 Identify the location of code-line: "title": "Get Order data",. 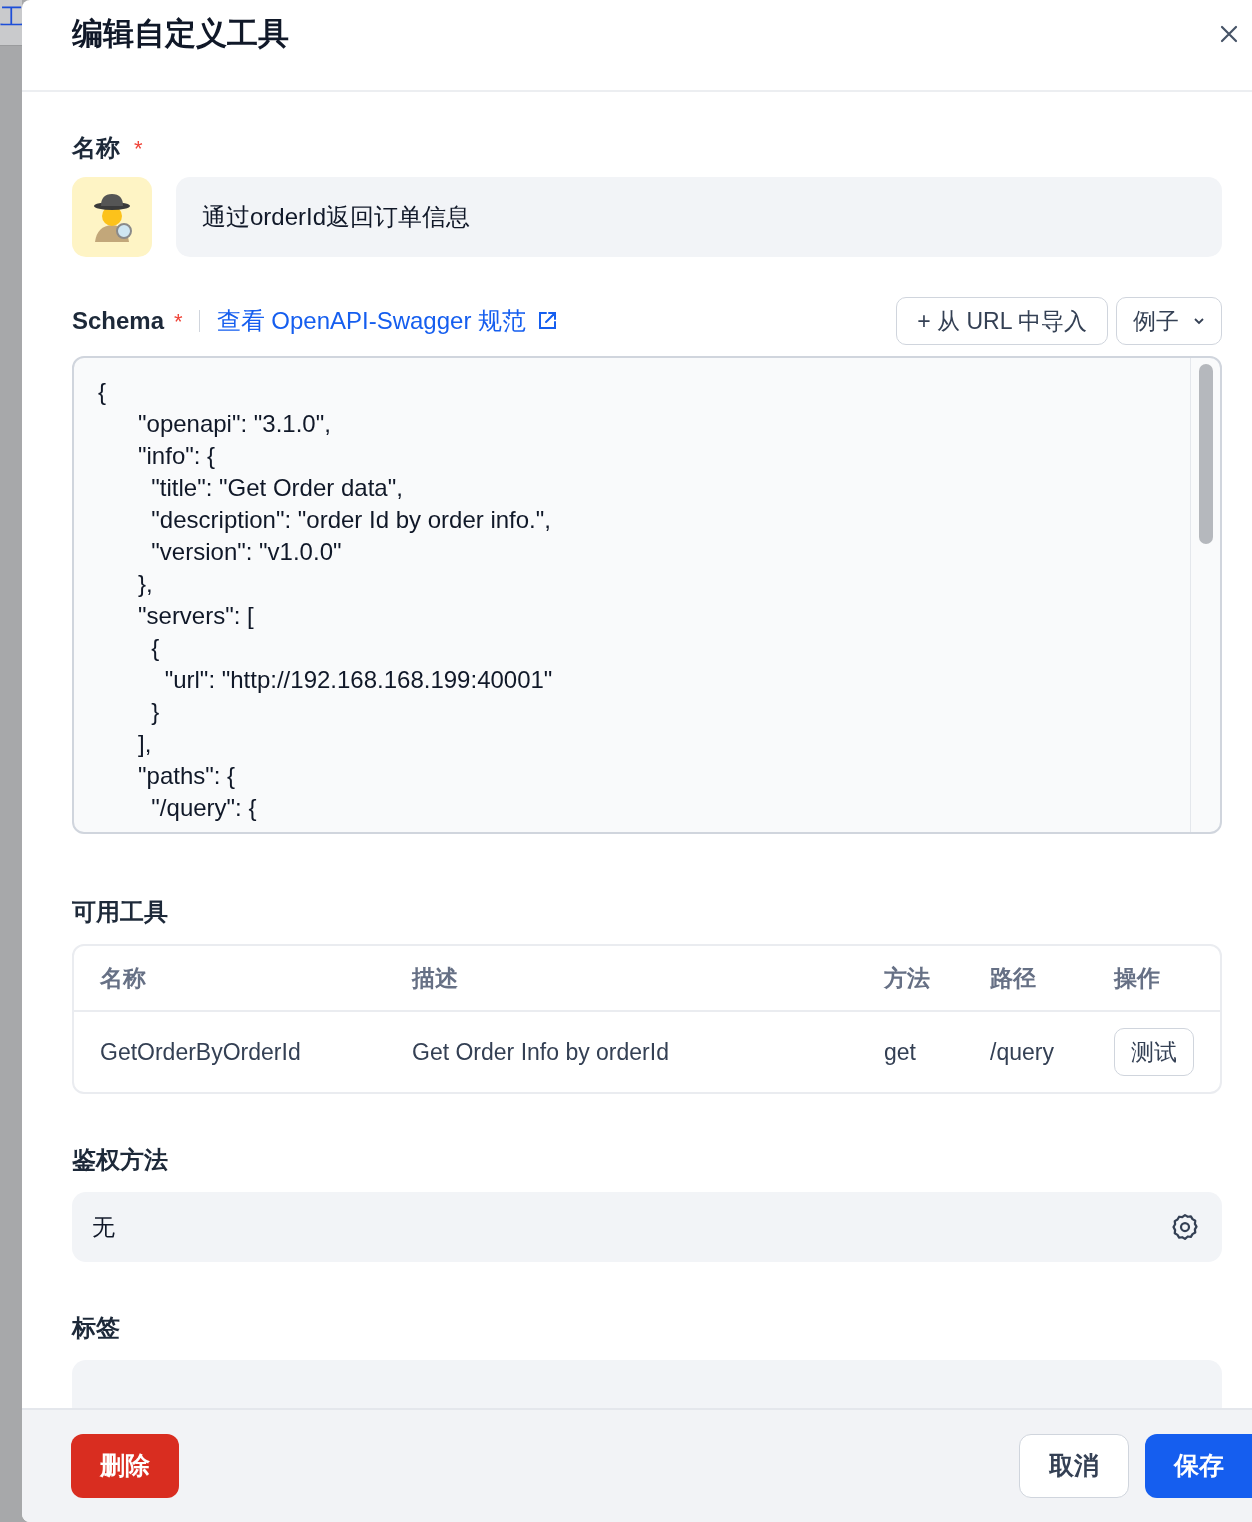
(276, 488).